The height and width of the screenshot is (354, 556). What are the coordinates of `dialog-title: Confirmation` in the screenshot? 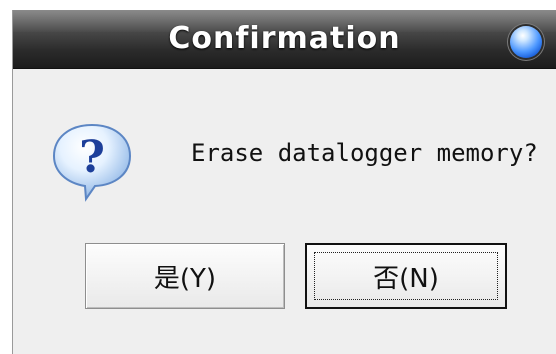 It's located at (284, 38).